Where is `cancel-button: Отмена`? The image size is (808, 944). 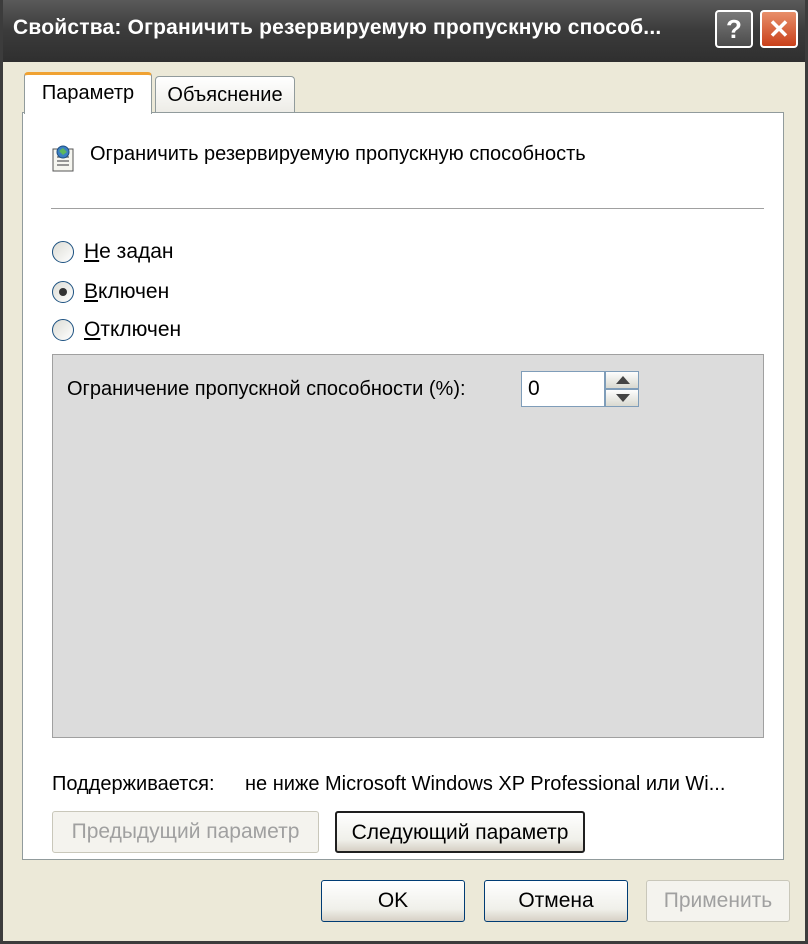
cancel-button: Отмена is located at coordinates (556, 901).